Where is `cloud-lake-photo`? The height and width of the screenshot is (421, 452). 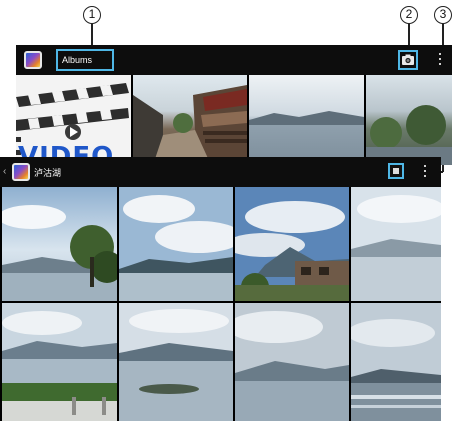
cloud-lake-photo is located at coordinates (176, 244).